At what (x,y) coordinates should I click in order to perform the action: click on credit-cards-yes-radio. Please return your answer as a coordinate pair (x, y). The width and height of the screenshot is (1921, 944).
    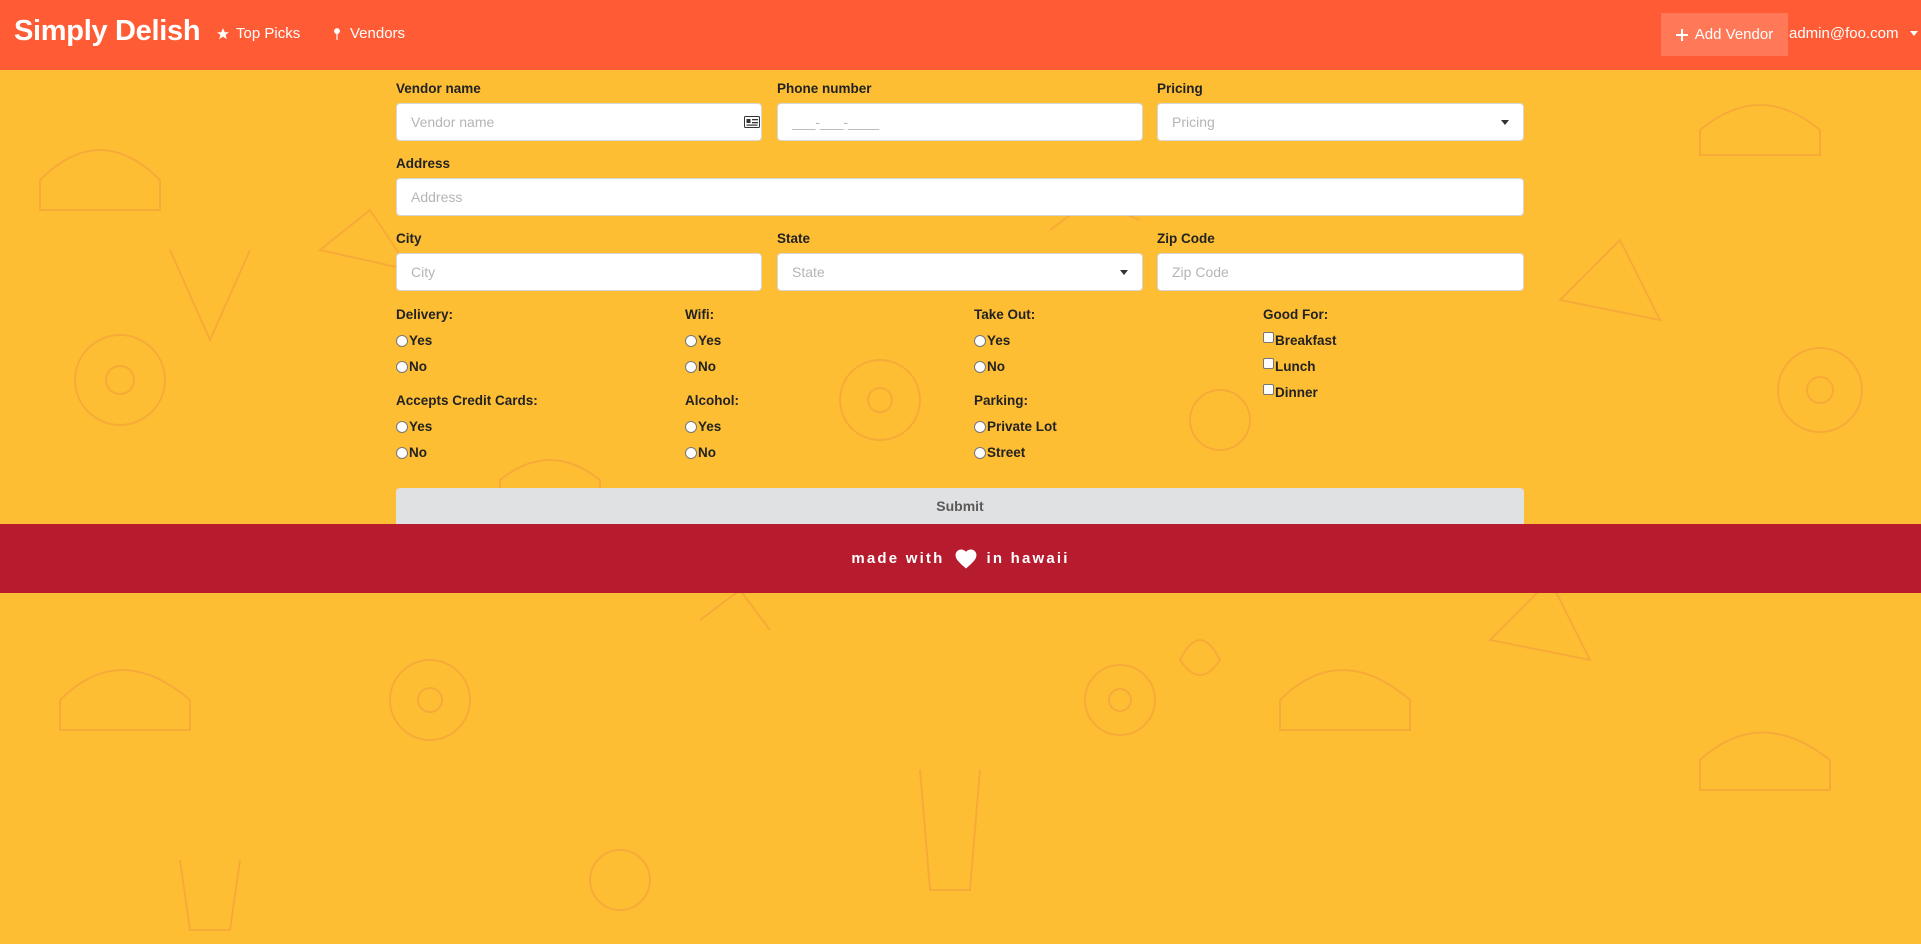
    Looking at the image, I should click on (402, 426).